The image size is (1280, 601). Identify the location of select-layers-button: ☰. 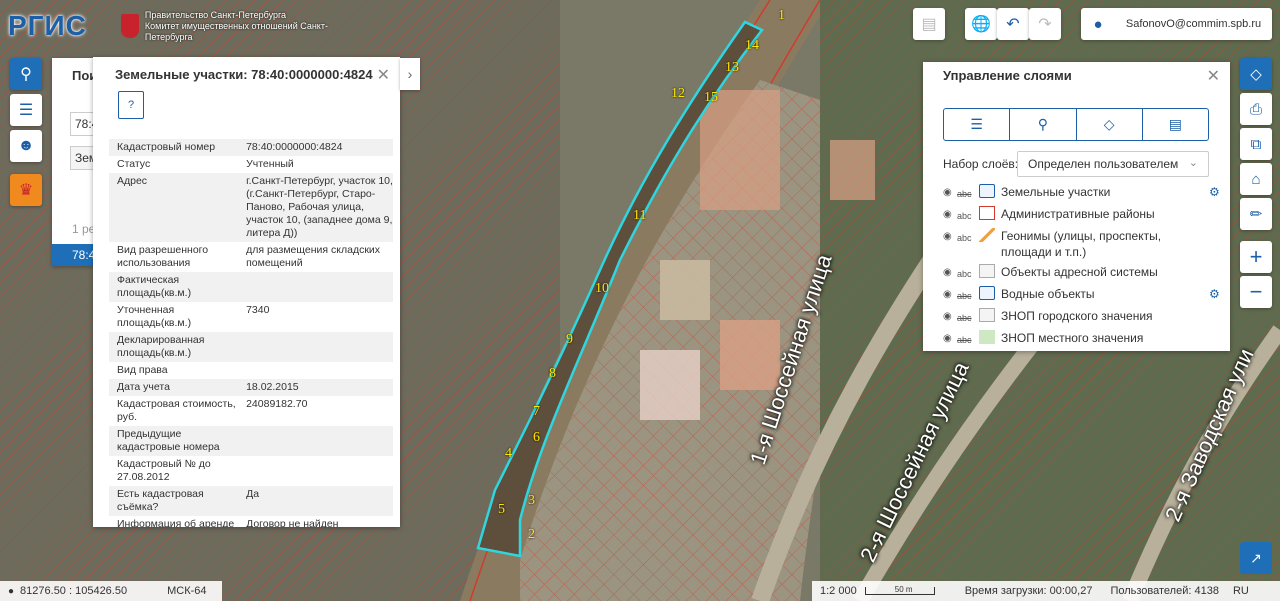
(977, 124).